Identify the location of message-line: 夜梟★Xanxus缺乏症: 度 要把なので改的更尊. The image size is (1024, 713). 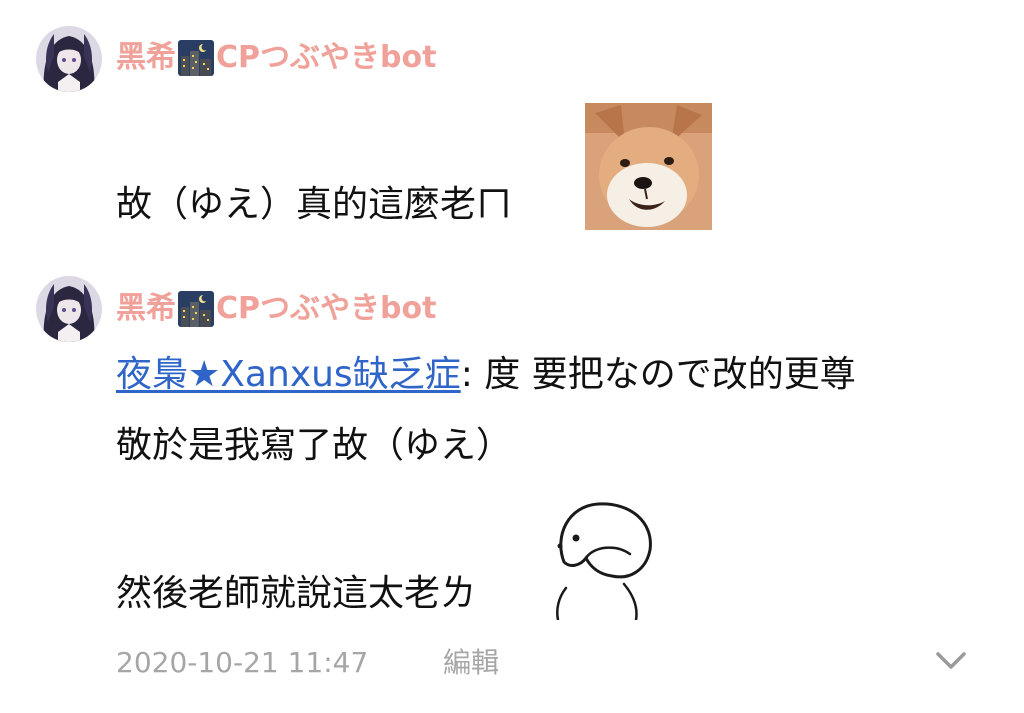
(486, 375).